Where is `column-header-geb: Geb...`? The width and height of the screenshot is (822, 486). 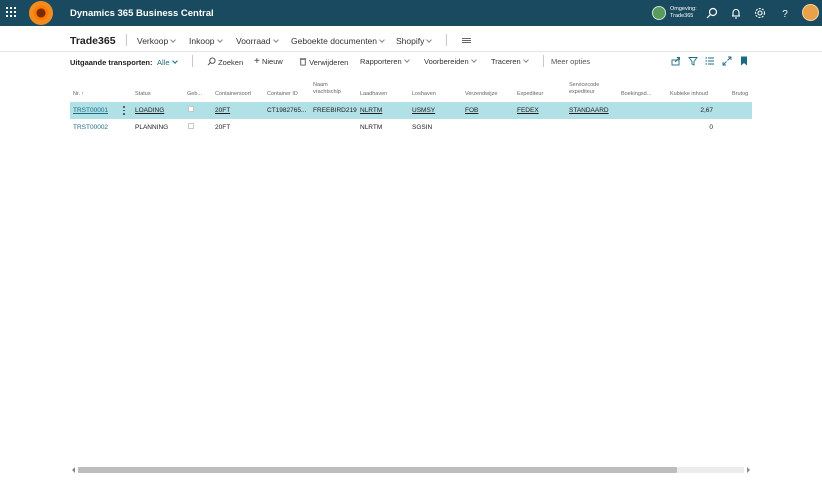
column-header-geb: Geb... is located at coordinates (194, 94).